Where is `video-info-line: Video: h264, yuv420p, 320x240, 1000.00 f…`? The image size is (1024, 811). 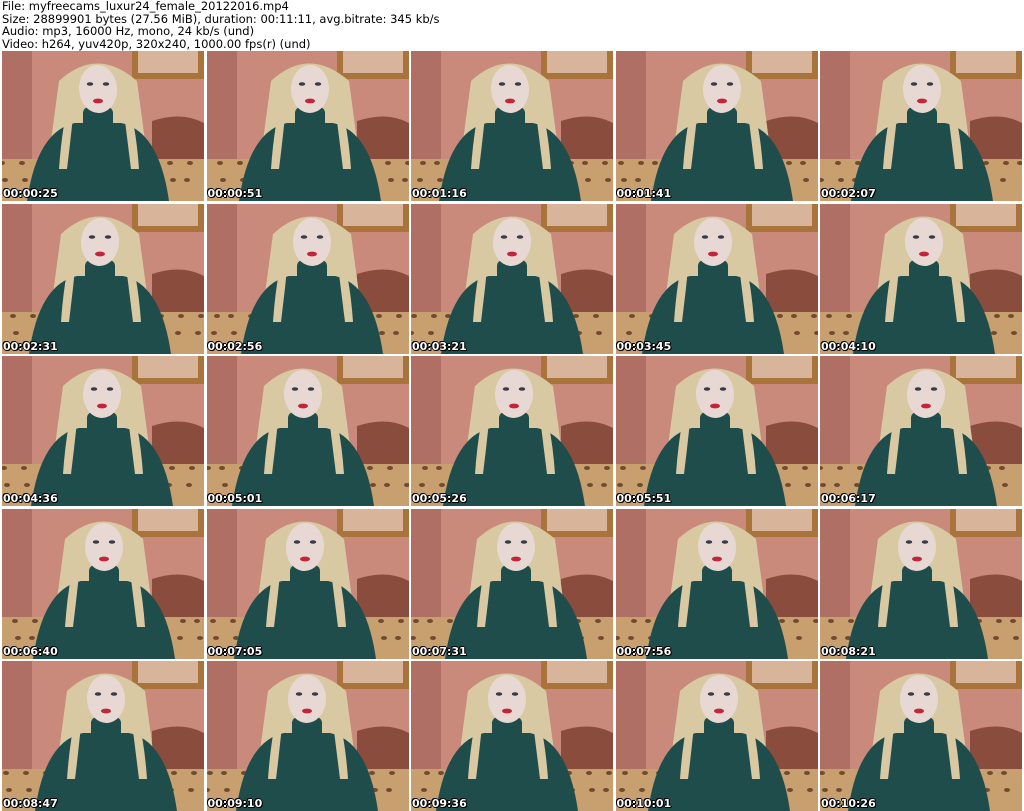 video-info-line: Video: h264, yuv420p, 320x240, 1000.00 f… is located at coordinates (156, 43).